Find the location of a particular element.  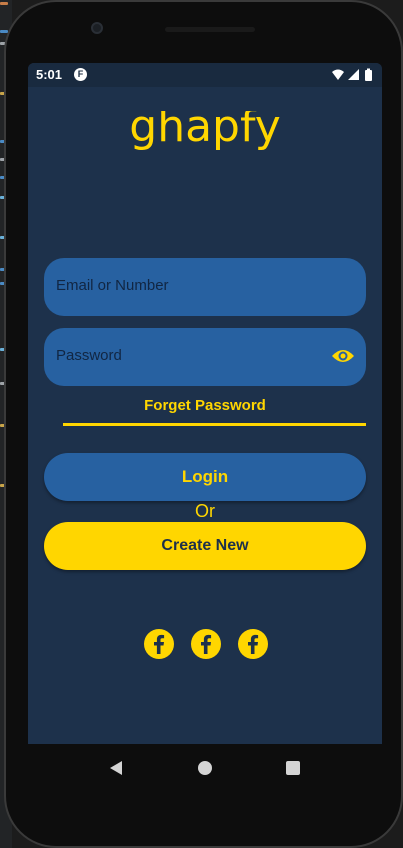

recents-icon is located at coordinates (293, 768).